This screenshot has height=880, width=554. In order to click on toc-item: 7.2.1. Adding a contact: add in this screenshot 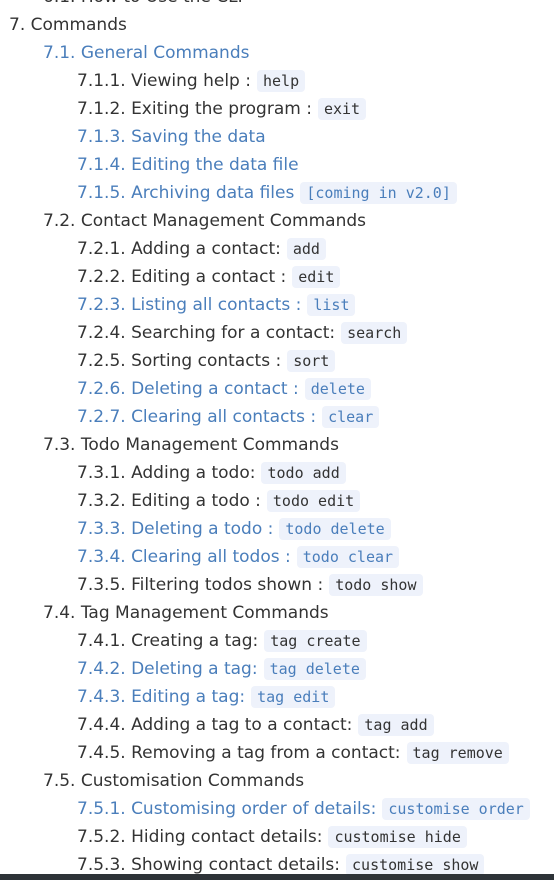, I will do `click(277, 249)`.